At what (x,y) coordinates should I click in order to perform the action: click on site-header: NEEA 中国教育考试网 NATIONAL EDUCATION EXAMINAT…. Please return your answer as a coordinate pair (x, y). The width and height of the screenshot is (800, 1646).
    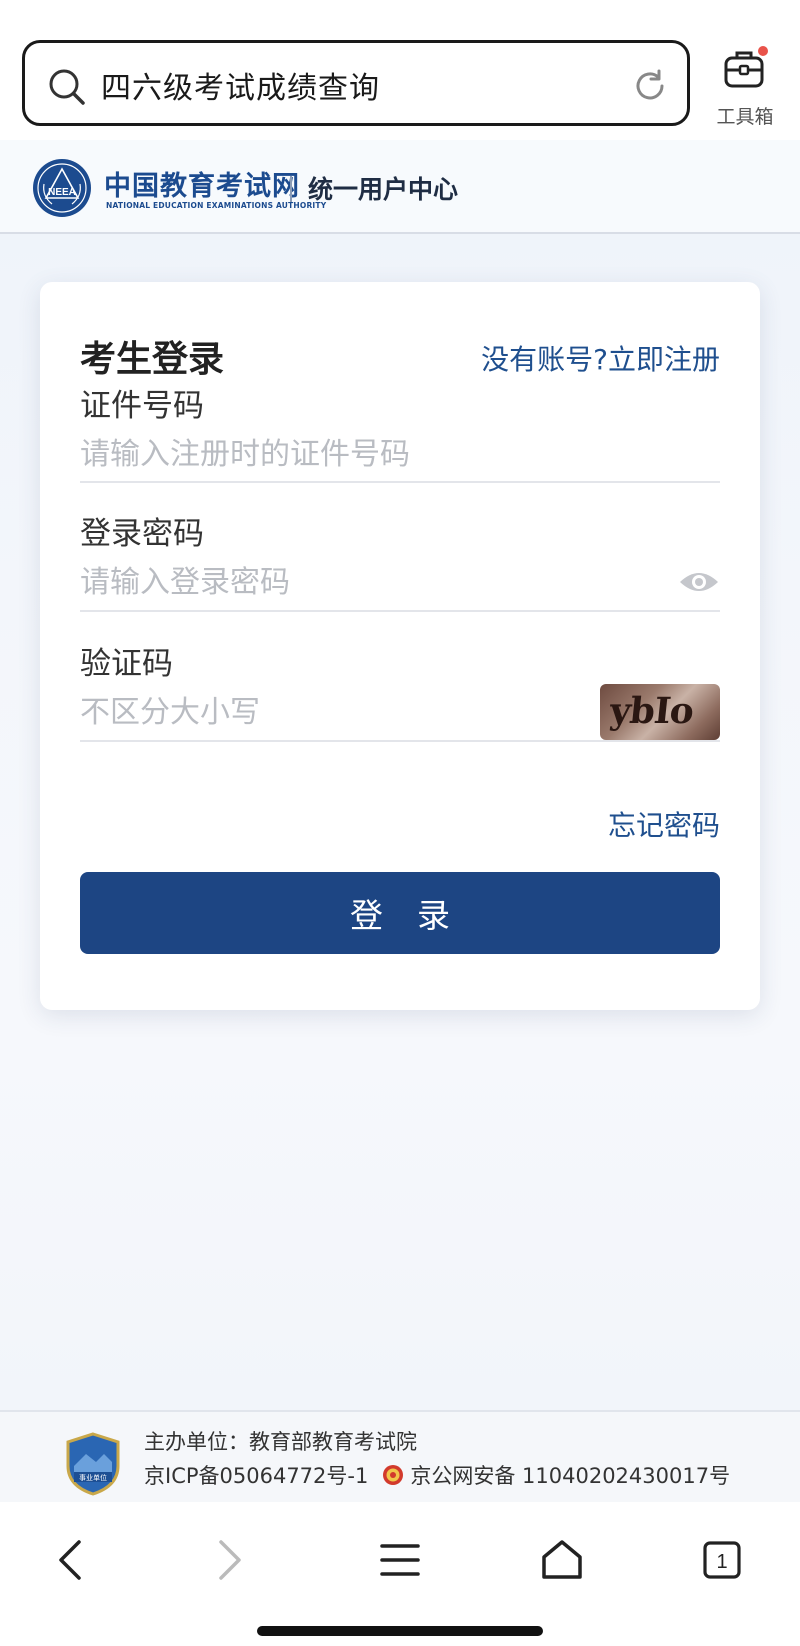
    Looking at the image, I should click on (400, 187).